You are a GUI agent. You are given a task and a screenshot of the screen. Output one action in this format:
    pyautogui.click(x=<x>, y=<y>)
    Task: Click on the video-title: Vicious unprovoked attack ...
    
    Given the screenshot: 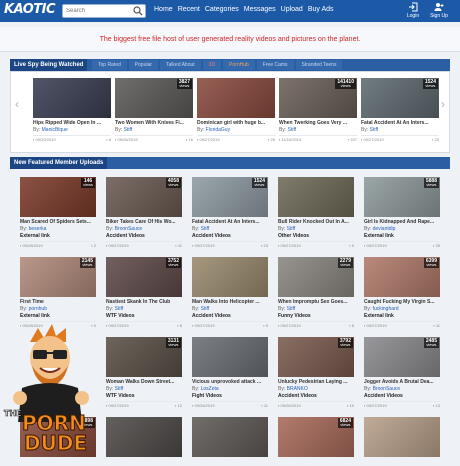 What is the action you would take?
    pyautogui.click(x=230, y=382)
    